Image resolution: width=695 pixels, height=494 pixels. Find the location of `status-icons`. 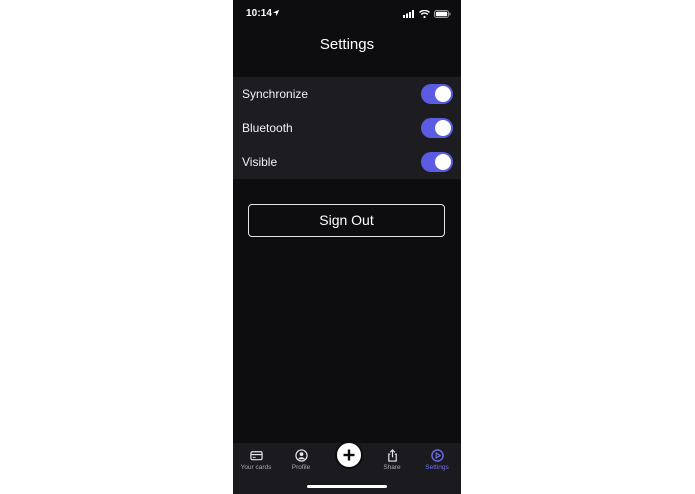

status-icons is located at coordinates (427, 14).